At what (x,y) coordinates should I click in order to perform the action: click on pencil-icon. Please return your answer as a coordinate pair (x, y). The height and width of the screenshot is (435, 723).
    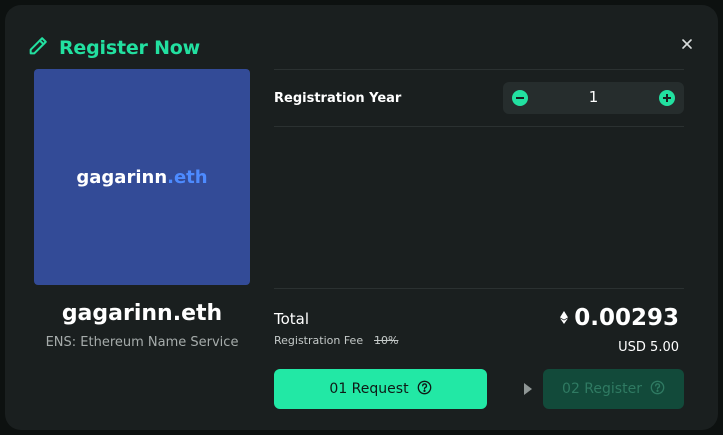
    Looking at the image, I should click on (38, 48).